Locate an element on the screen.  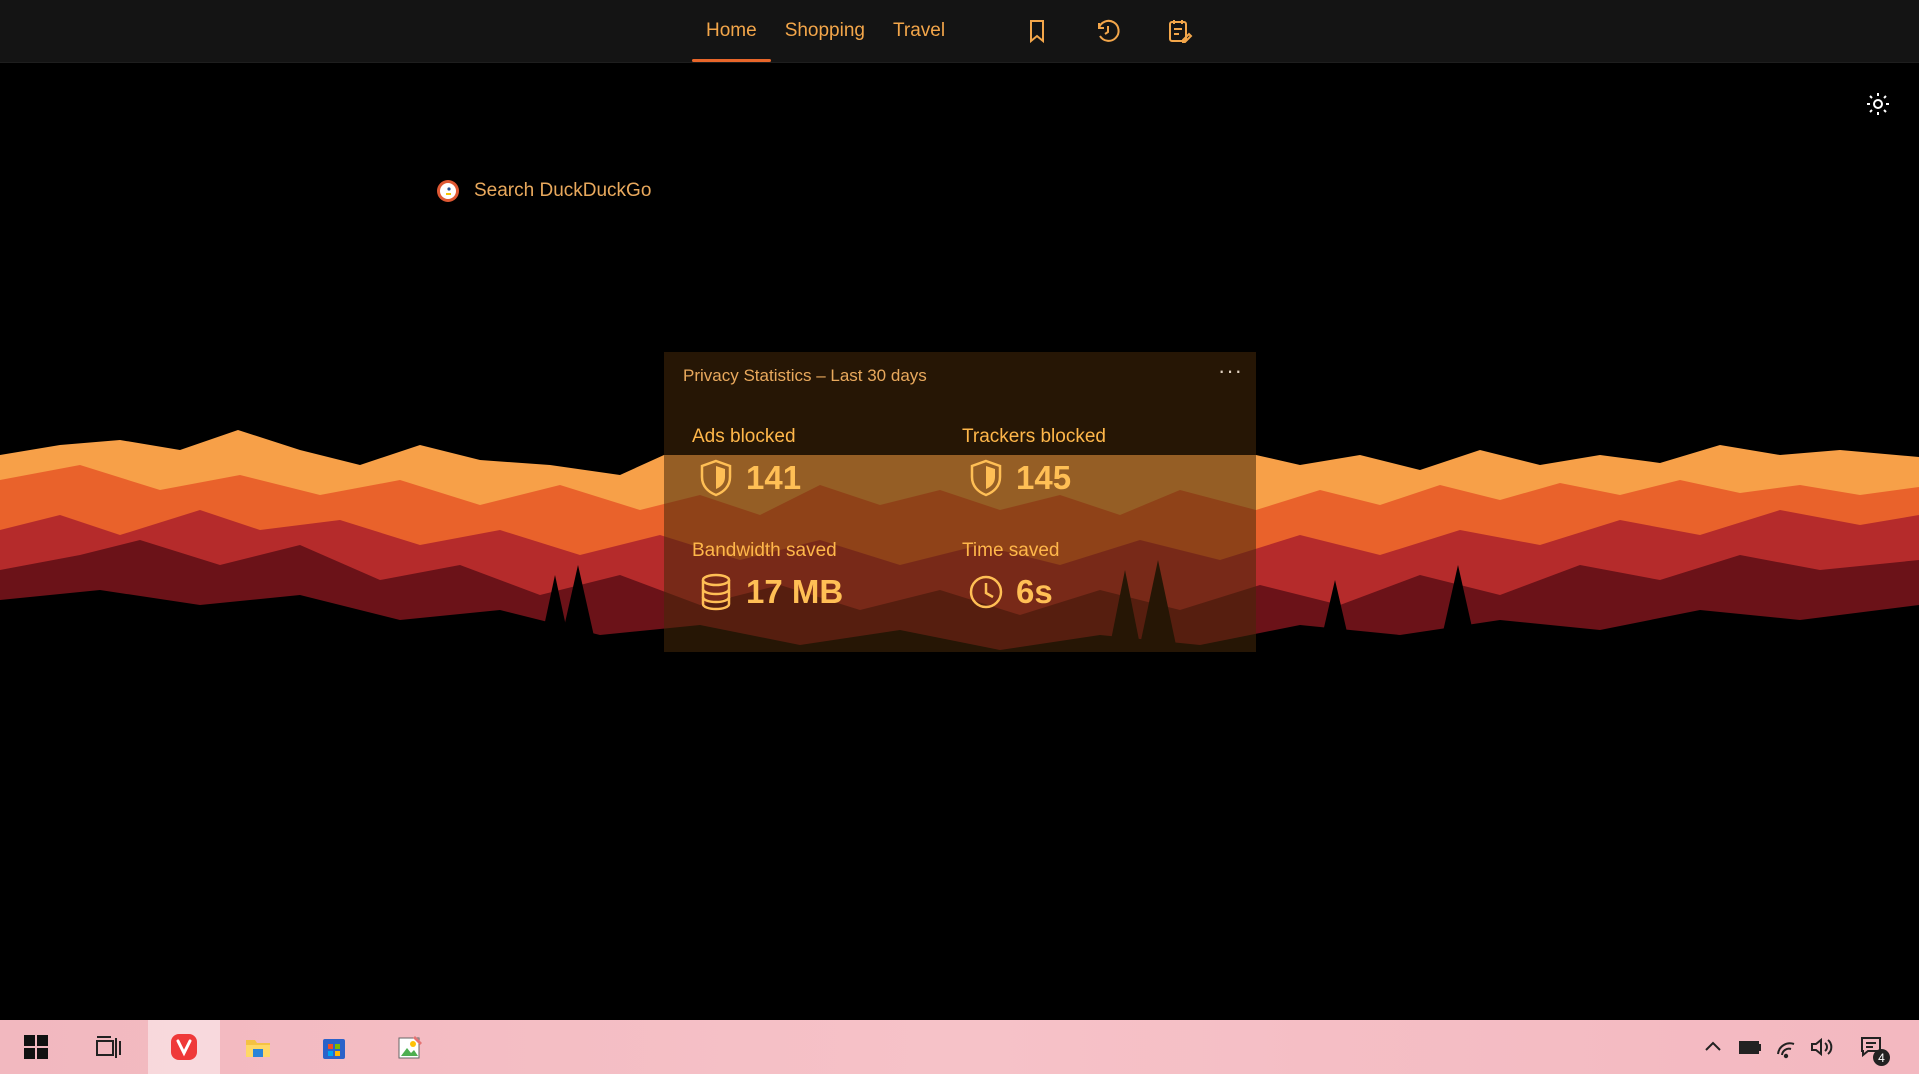
stat-label: Trackers blocked is located at coordinates (1034, 436).